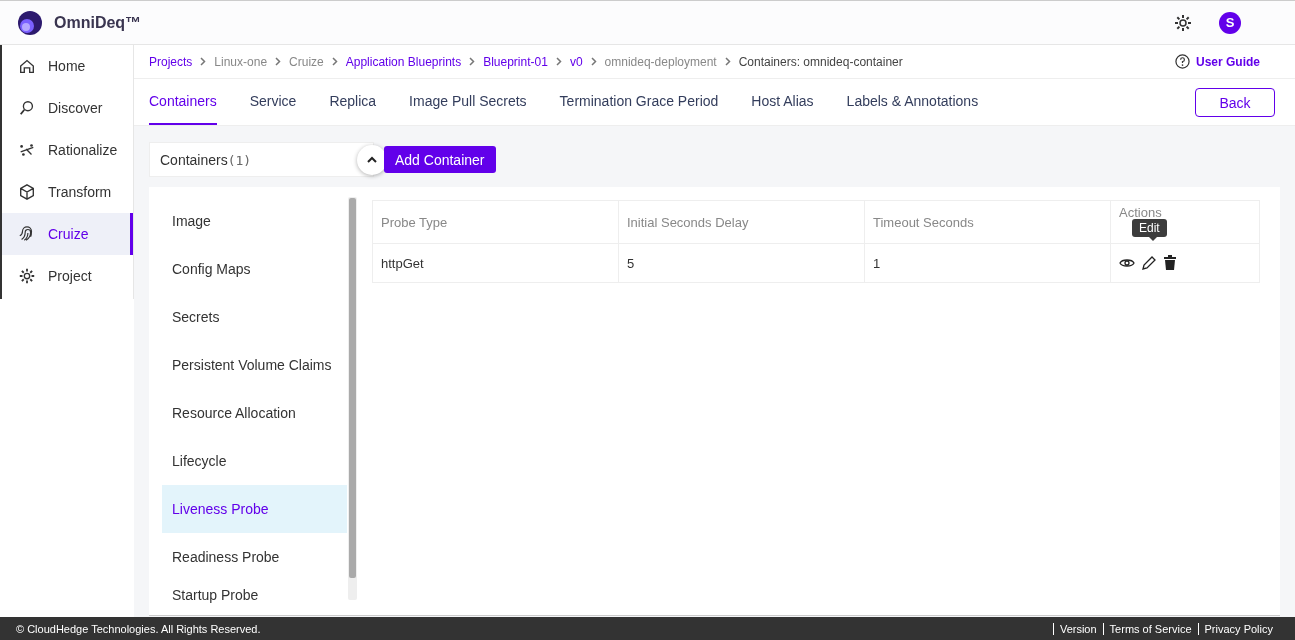 Image resolution: width=1295 pixels, height=640 pixels. What do you see at coordinates (987, 263) in the screenshot?
I see `table-cell: 1` at bounding box center [987, 263].